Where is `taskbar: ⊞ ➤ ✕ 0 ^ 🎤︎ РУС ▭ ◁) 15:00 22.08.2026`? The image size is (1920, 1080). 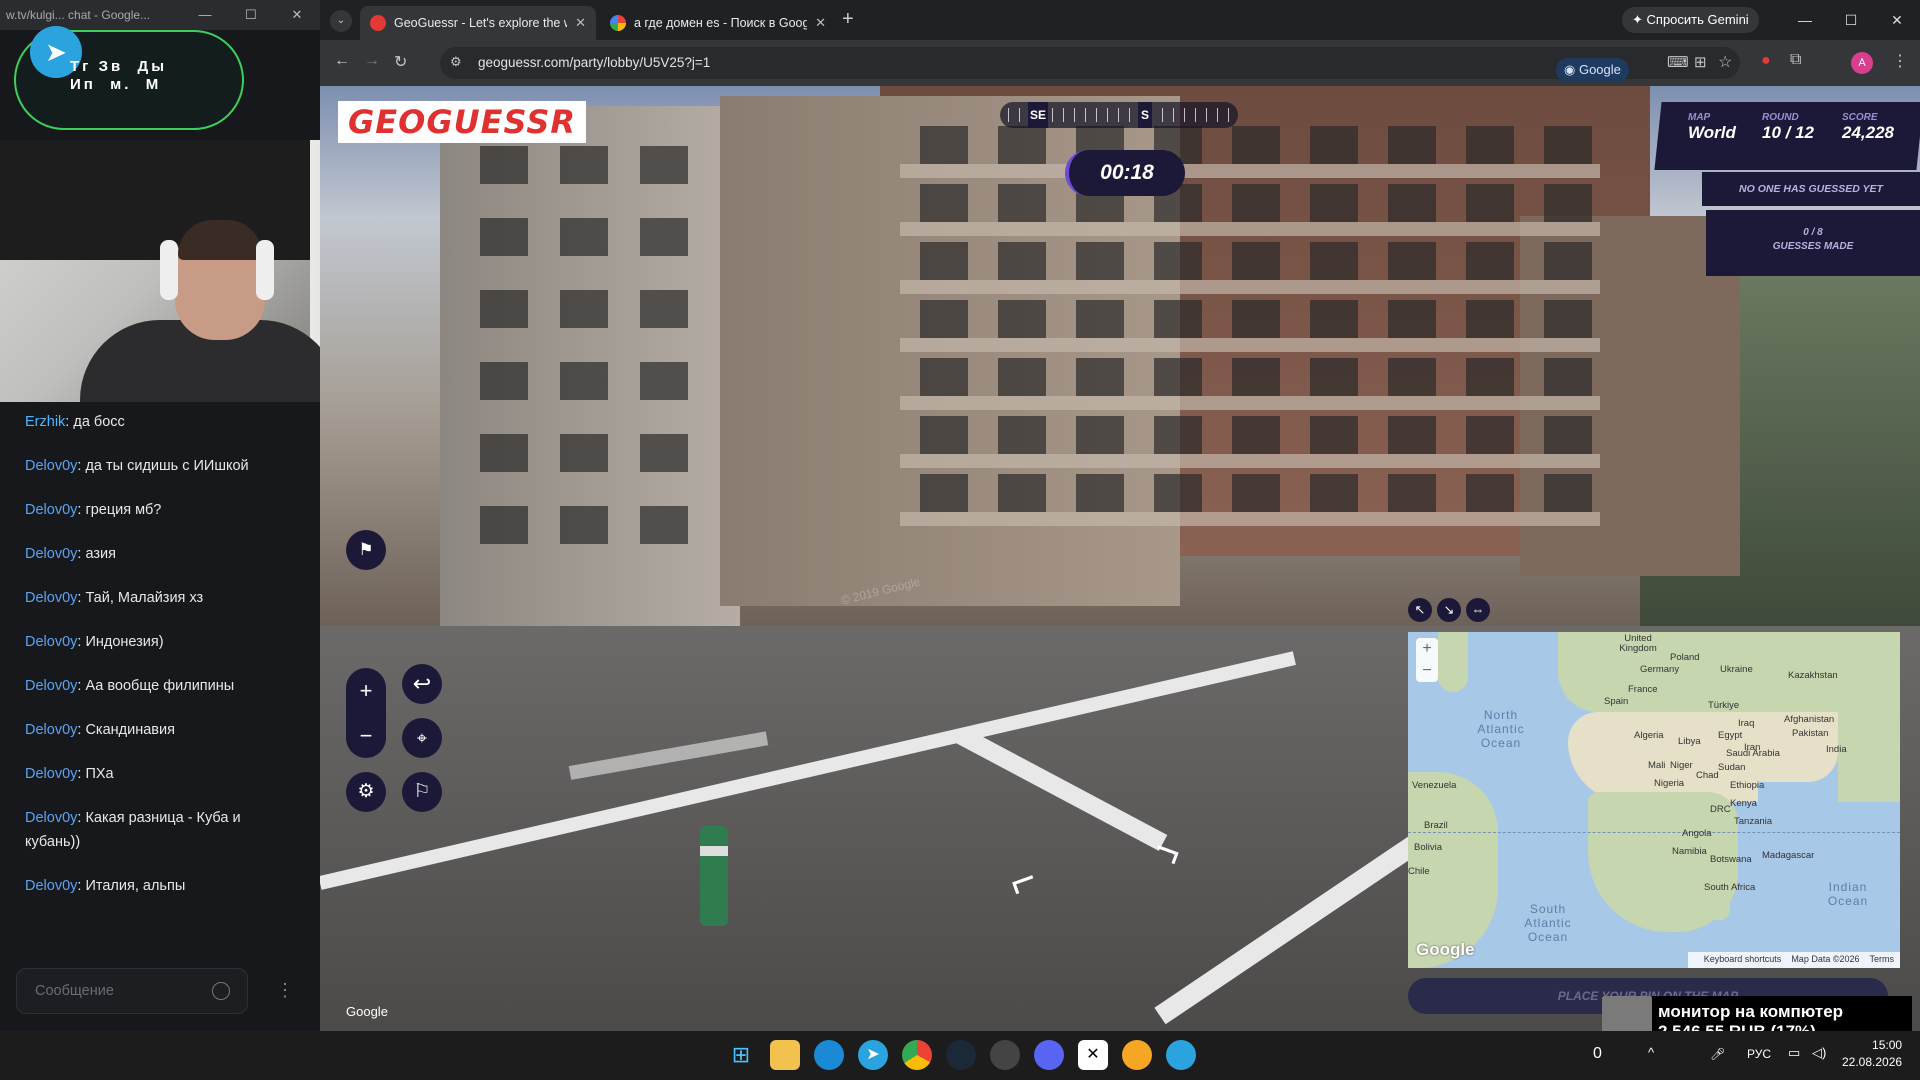
taskbar: ⊞ ➤ ✕ 0 ^ 🎤︎ РУС ▭ ◁) 15:00 22.08.2026 is located at coordinates (960, 1055).